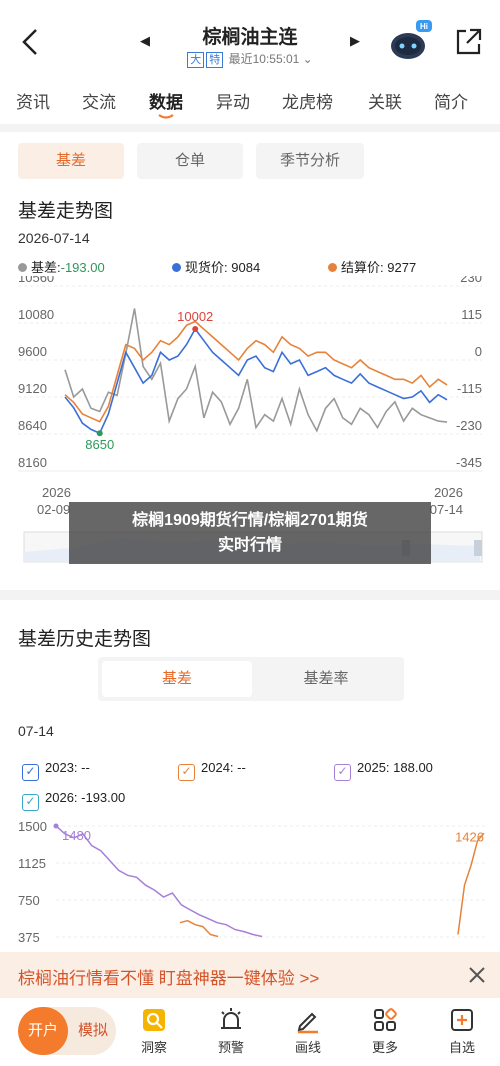  Describe the element at coordinates (153, 1047) in the screenshot. I see `nav-label: 洞察` at that location.